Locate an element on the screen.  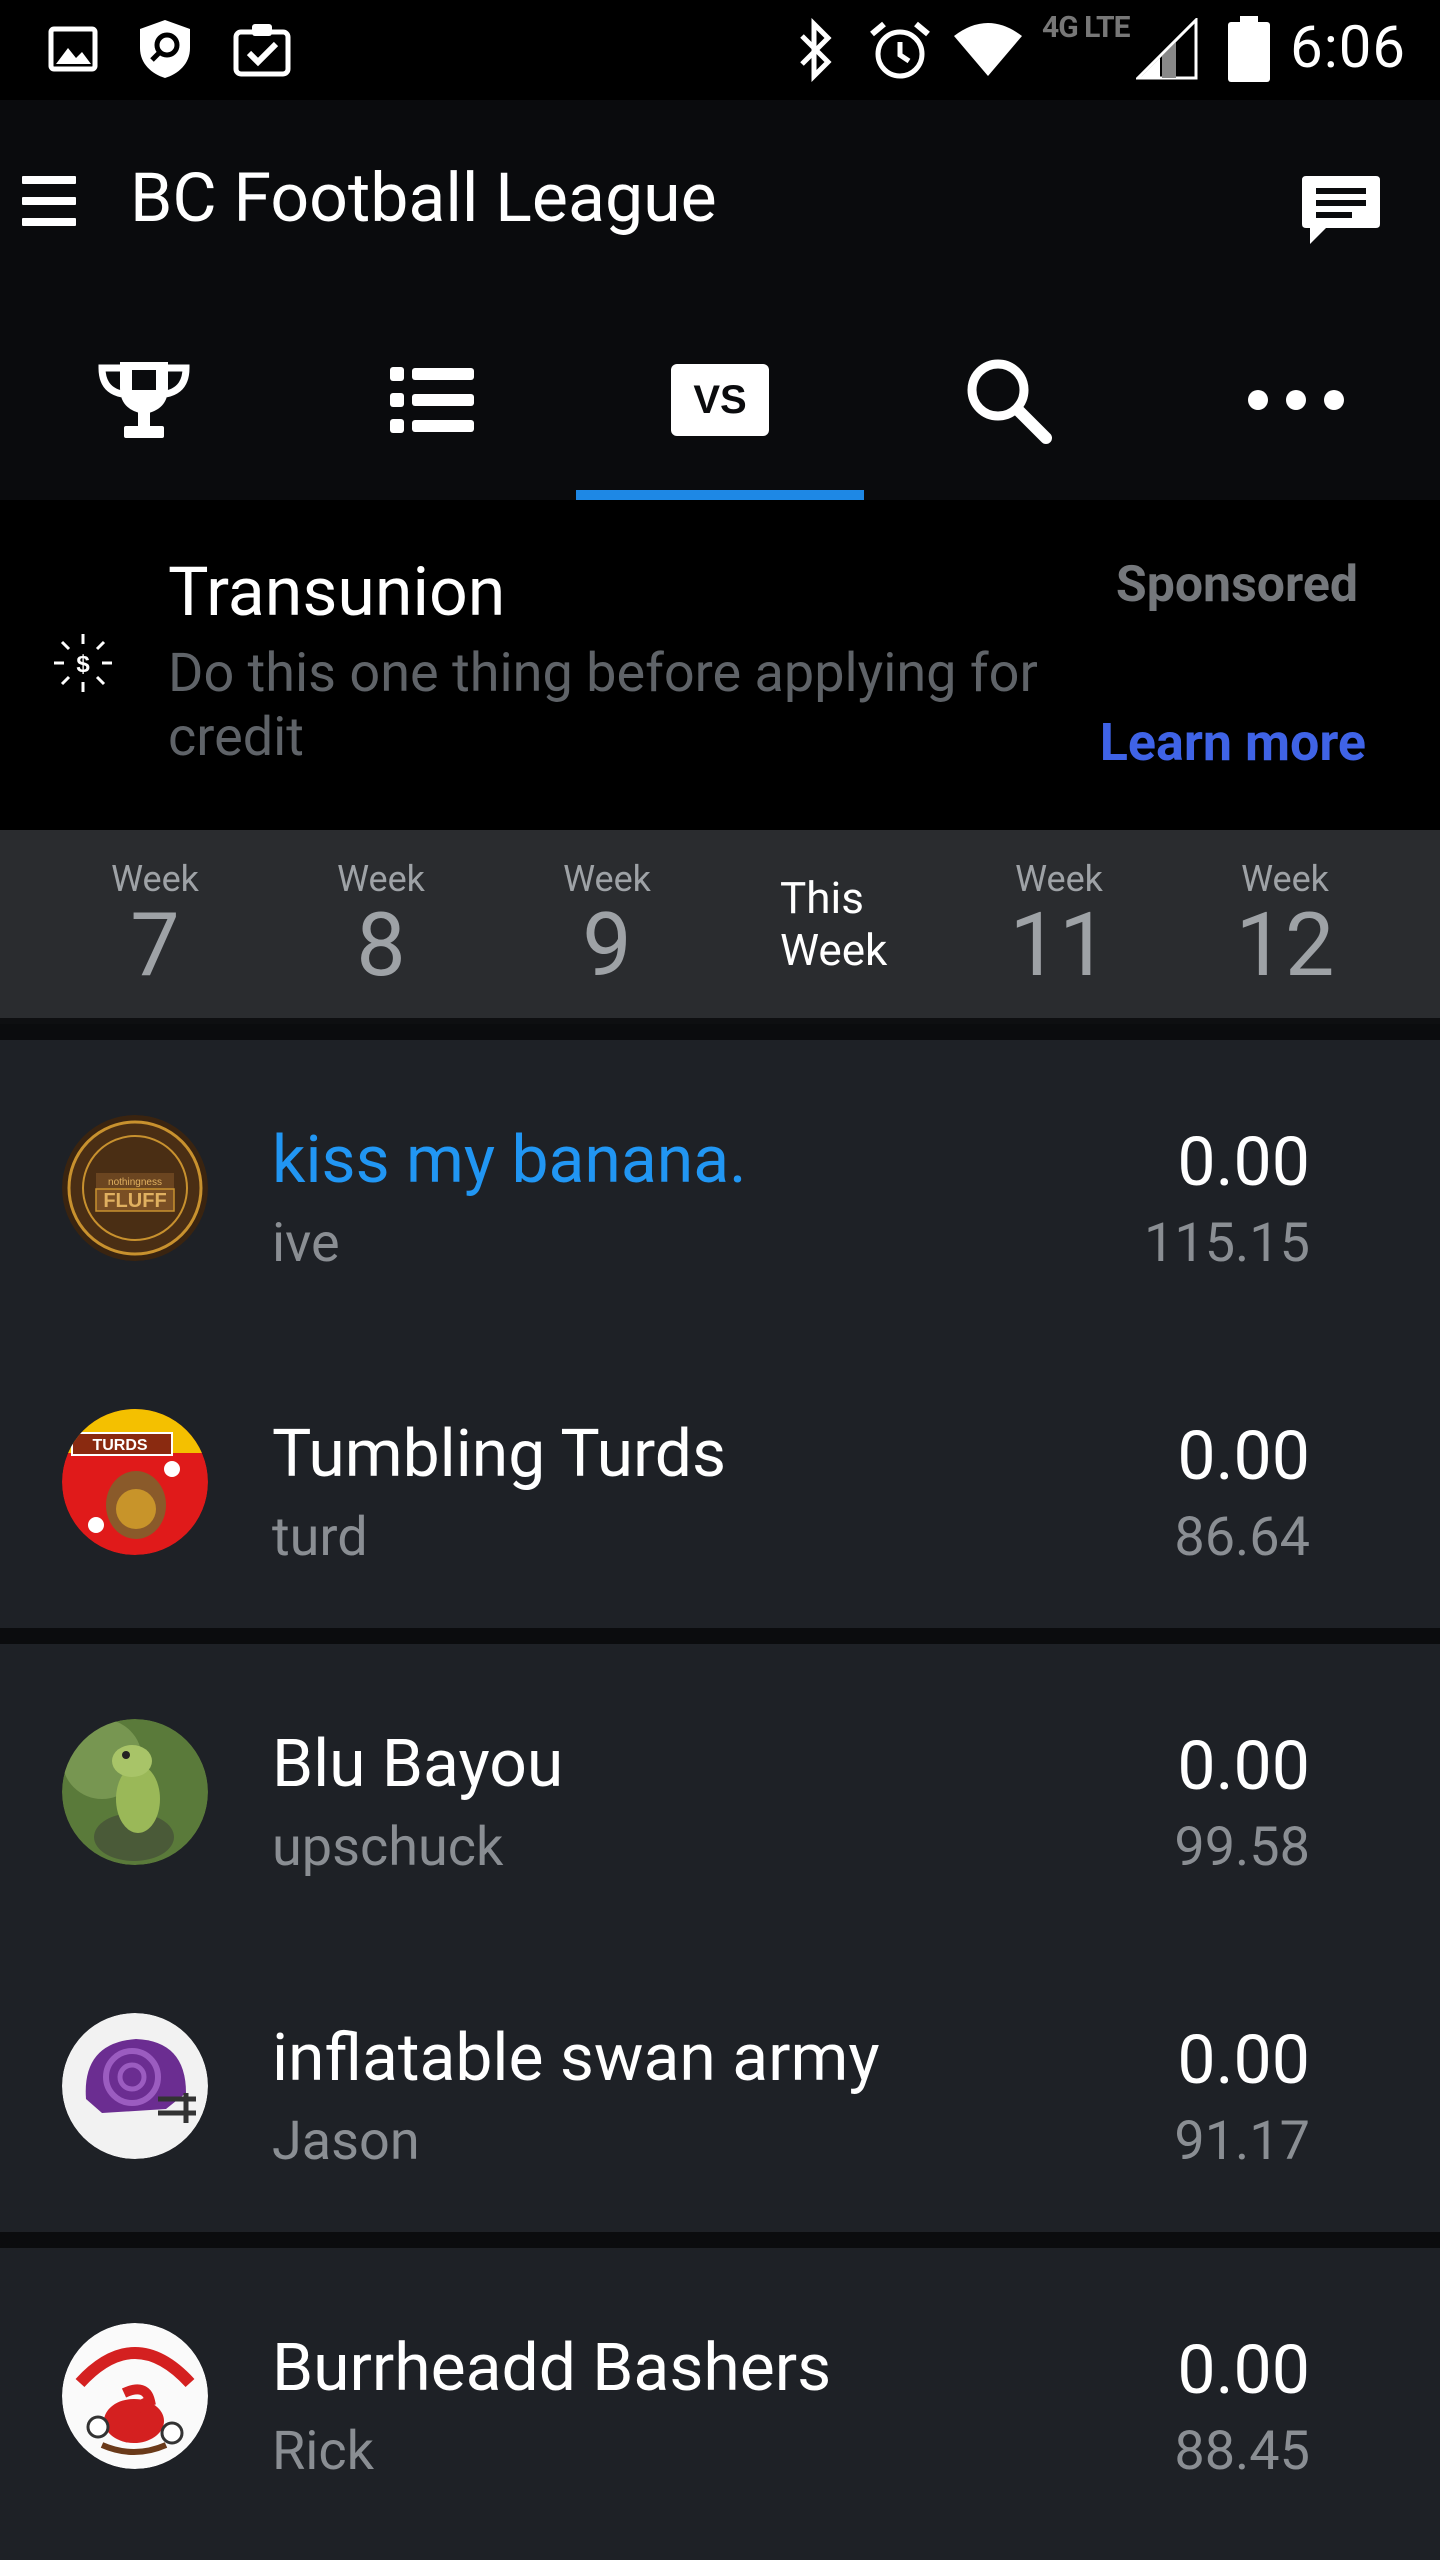
tab-more is located at coordinates (1296, 400).